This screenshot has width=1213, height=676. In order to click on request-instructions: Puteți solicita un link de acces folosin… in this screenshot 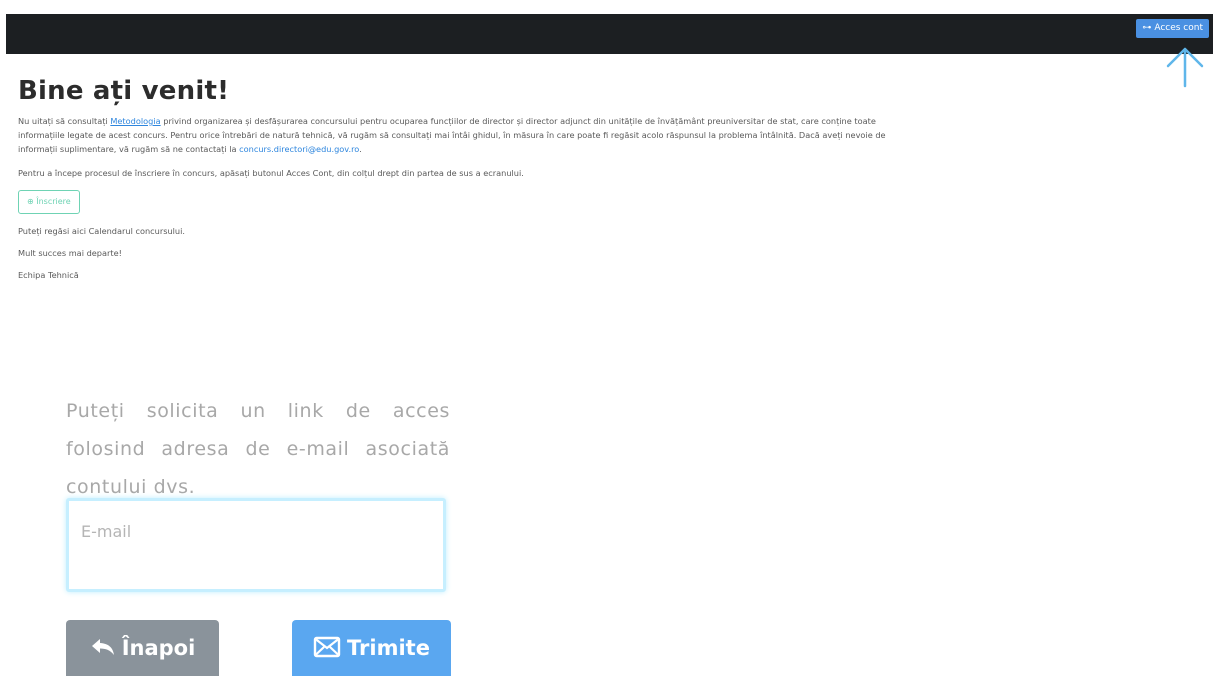, I will do `click(258, 449)`.